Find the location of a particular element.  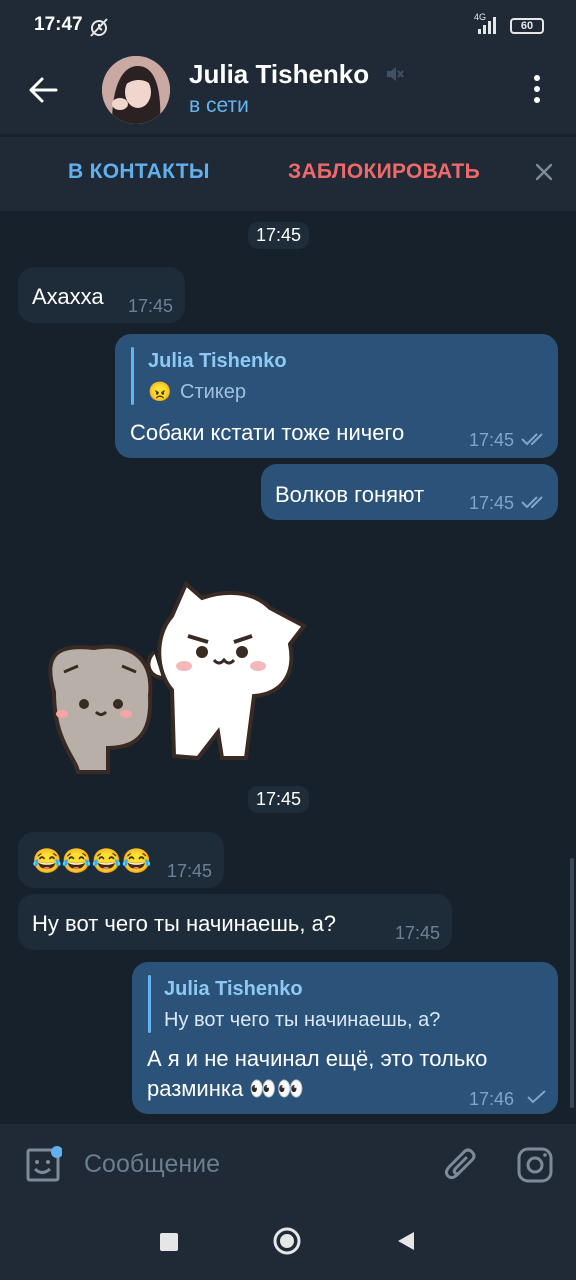

camera-icon is located at coordinates (535, 1165).